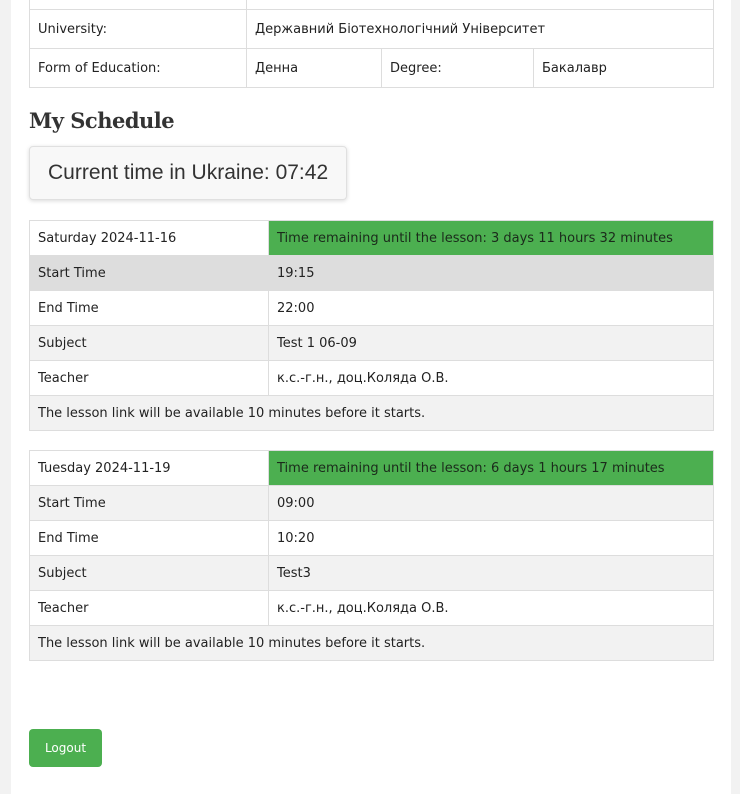  Describe the element at coordinates (138, 29) in the screenshot. I see `university-label: University:` at that location.